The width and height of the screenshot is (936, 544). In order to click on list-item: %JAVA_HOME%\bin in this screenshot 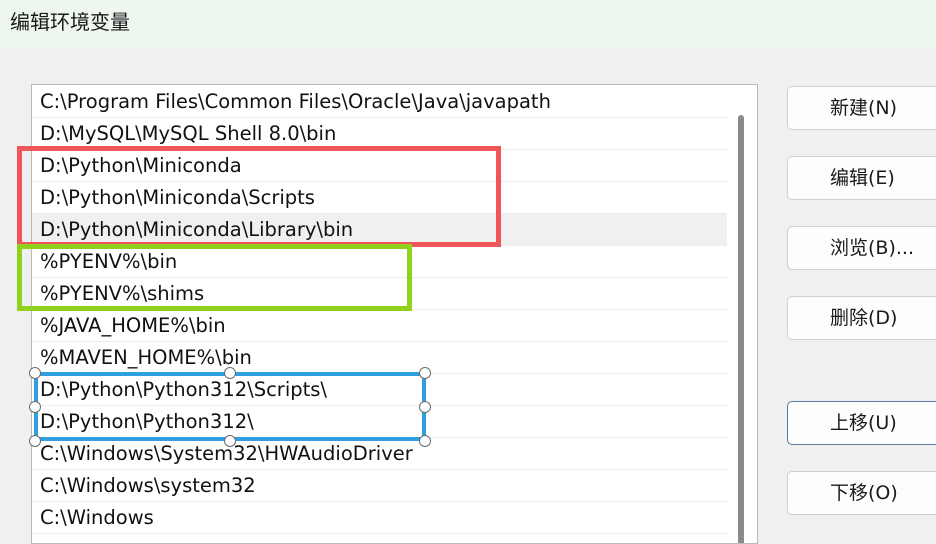, I will do `click(379, 326)`.